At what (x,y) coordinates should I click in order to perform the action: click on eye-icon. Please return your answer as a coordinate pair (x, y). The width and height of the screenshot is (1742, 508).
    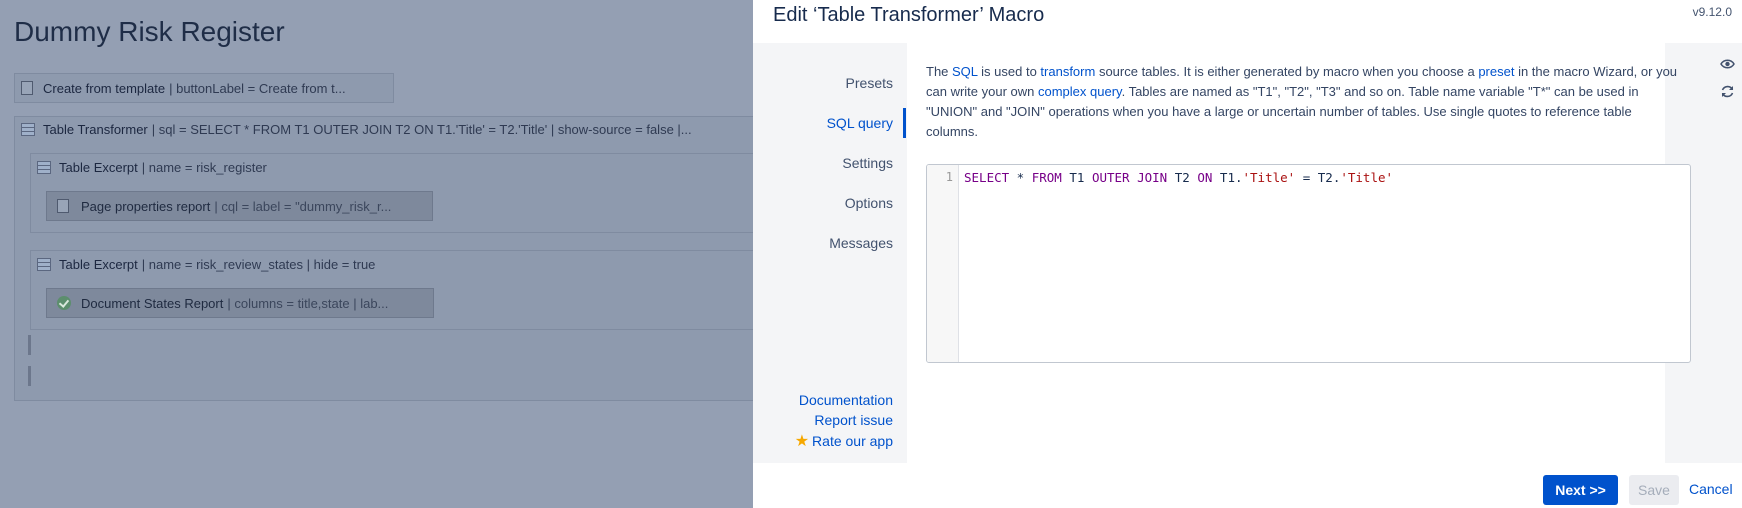
    Looking at the image, I should click on (1727, 65).